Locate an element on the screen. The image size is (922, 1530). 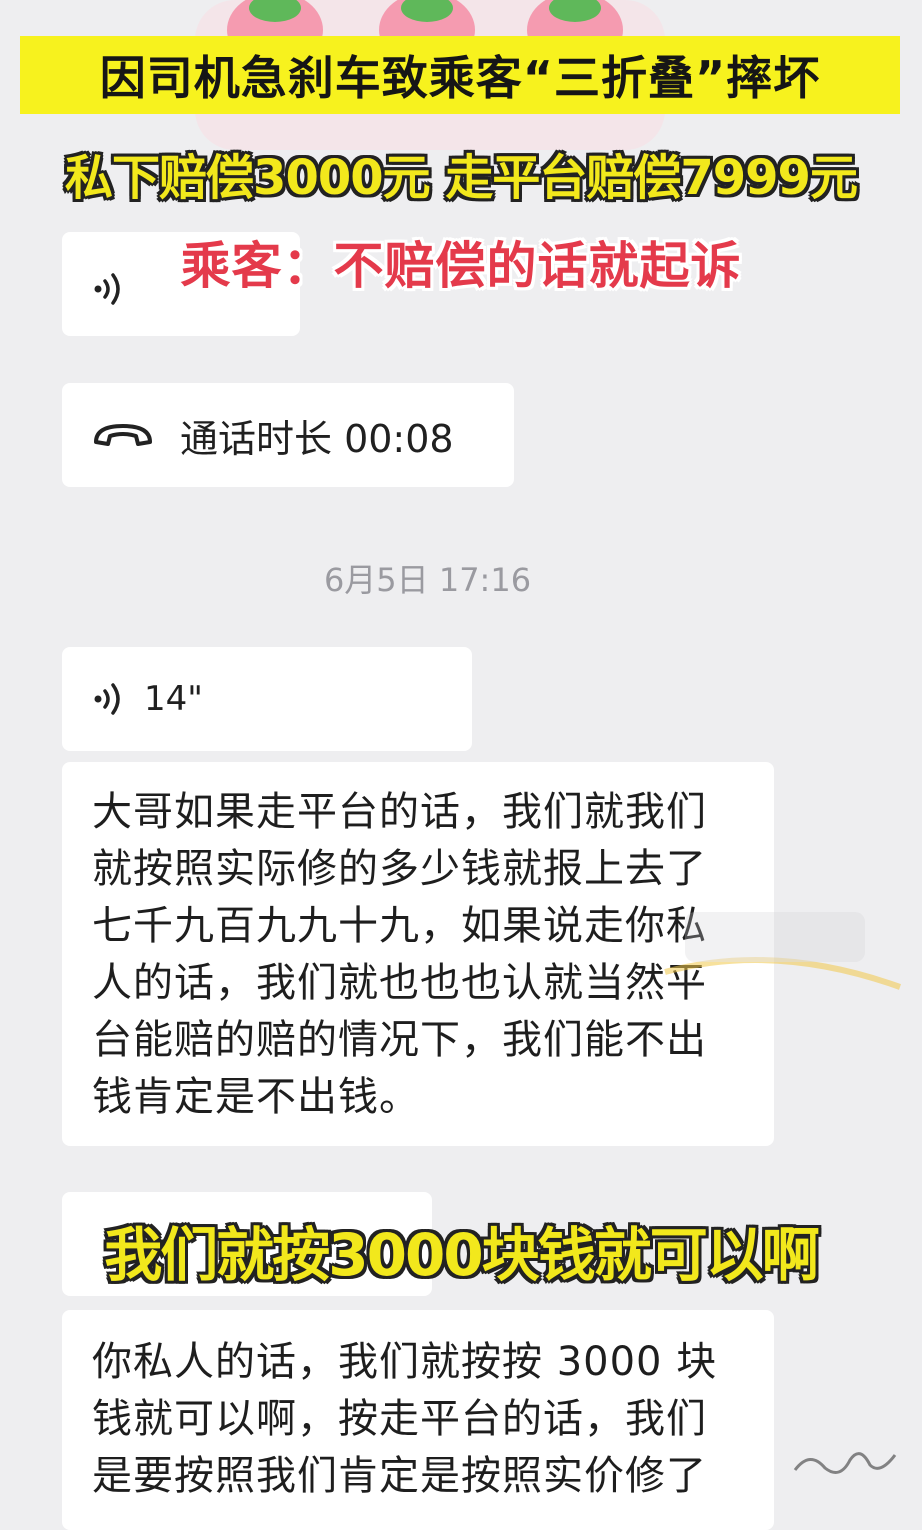
passenger-quote-caption: 乘客：不赔偿的话就起诉 is located at coordinates (461, 266).